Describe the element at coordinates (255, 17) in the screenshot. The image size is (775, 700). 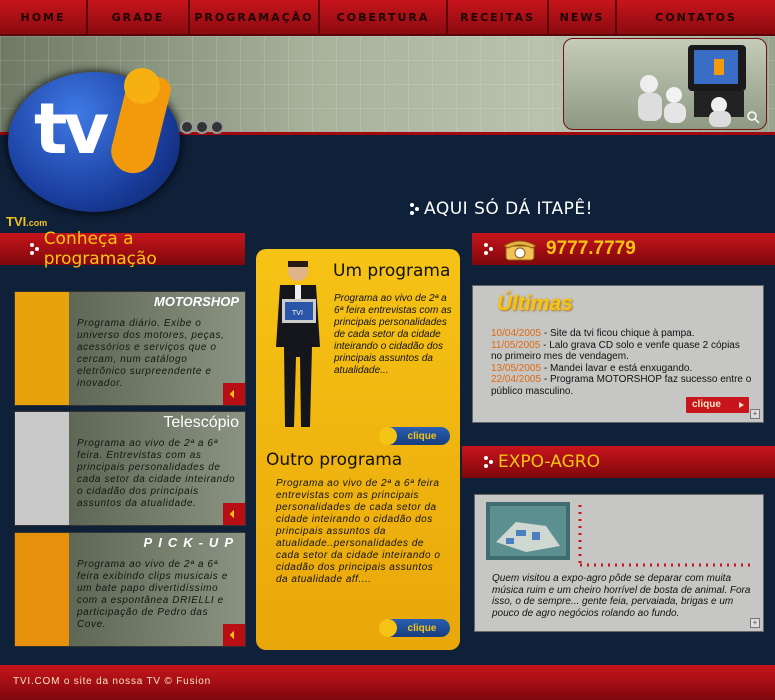
I see `nav-programacao: PROGRAMAÇÃO` at that location.